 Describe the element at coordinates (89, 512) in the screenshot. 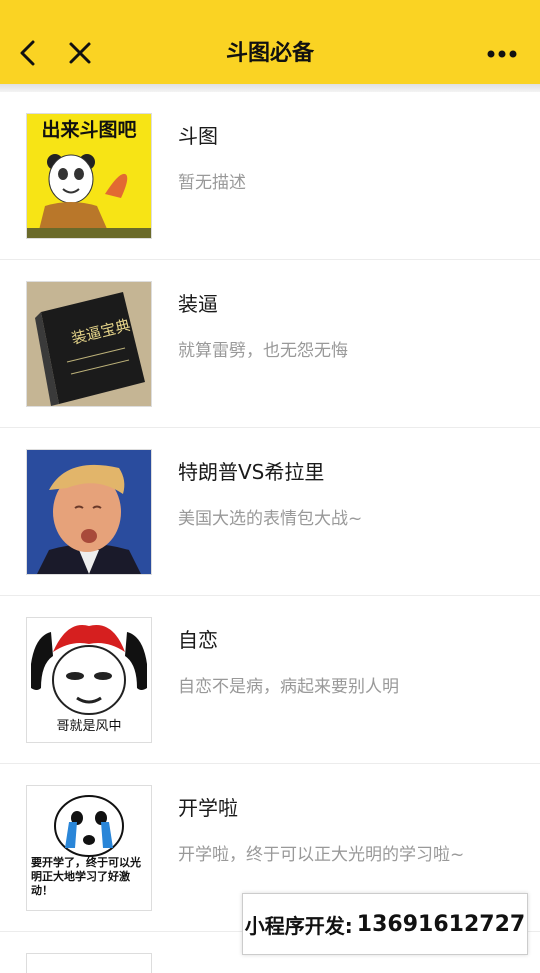

I see `thumbnail-portrait-image` at that location.